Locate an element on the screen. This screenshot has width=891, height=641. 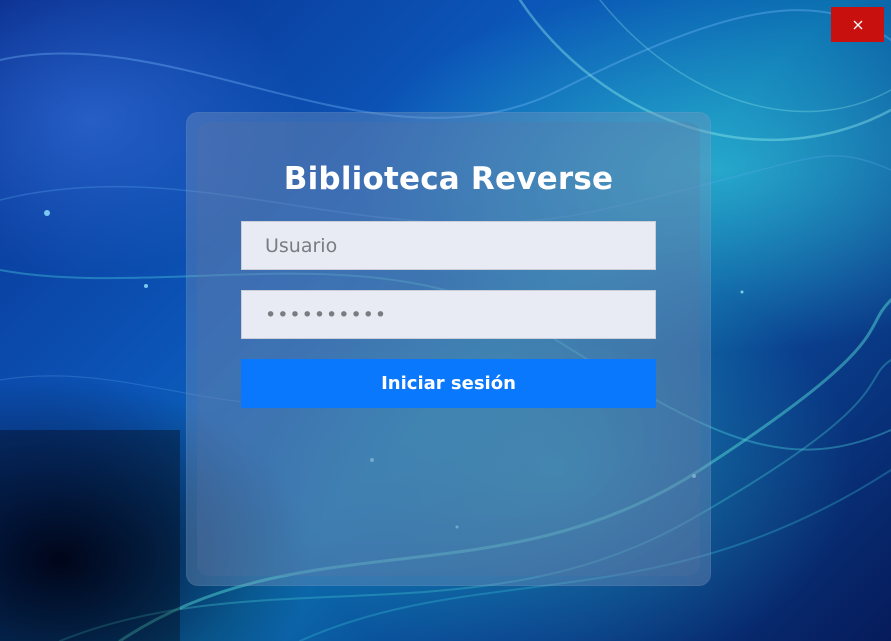
password-value: •••••••••• is located at coordinates (326, 314).